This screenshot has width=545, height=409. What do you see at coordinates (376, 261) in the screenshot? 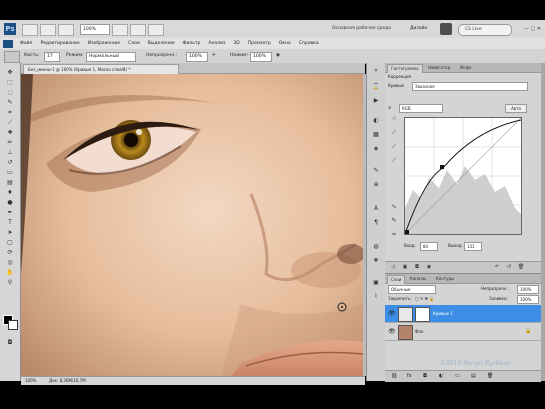
I see `3d-panel-icon: ❖` at bounding box center [376, 261].